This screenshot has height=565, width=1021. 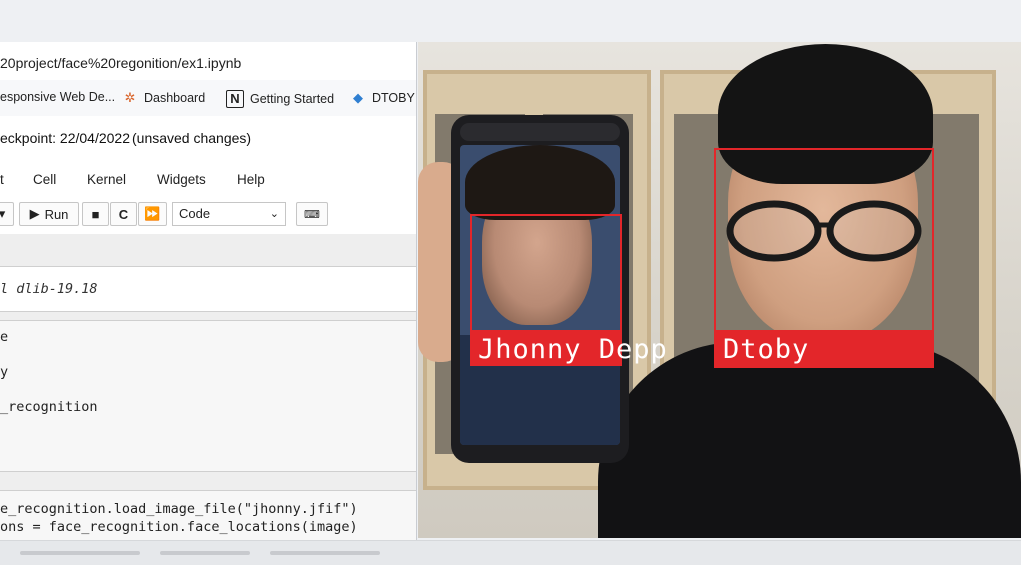 What do you see at coordinates (49, 407) in the screenshot?
I see `code-line: _recognition` at bounding box center [49, 407].